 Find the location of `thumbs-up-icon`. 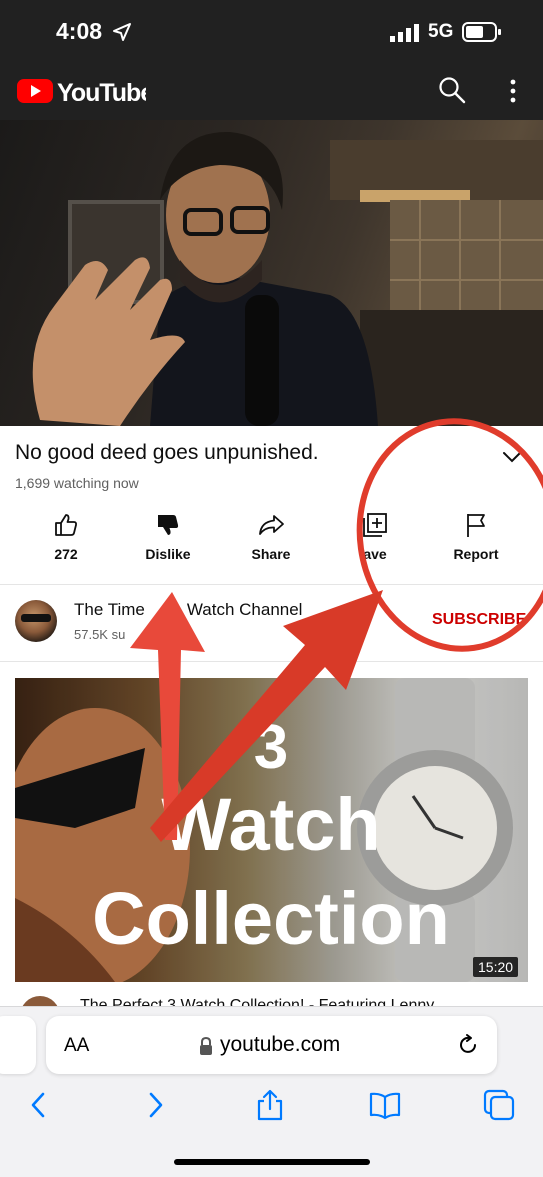

thumbs-up-icon is located at coordinates (66, 525).